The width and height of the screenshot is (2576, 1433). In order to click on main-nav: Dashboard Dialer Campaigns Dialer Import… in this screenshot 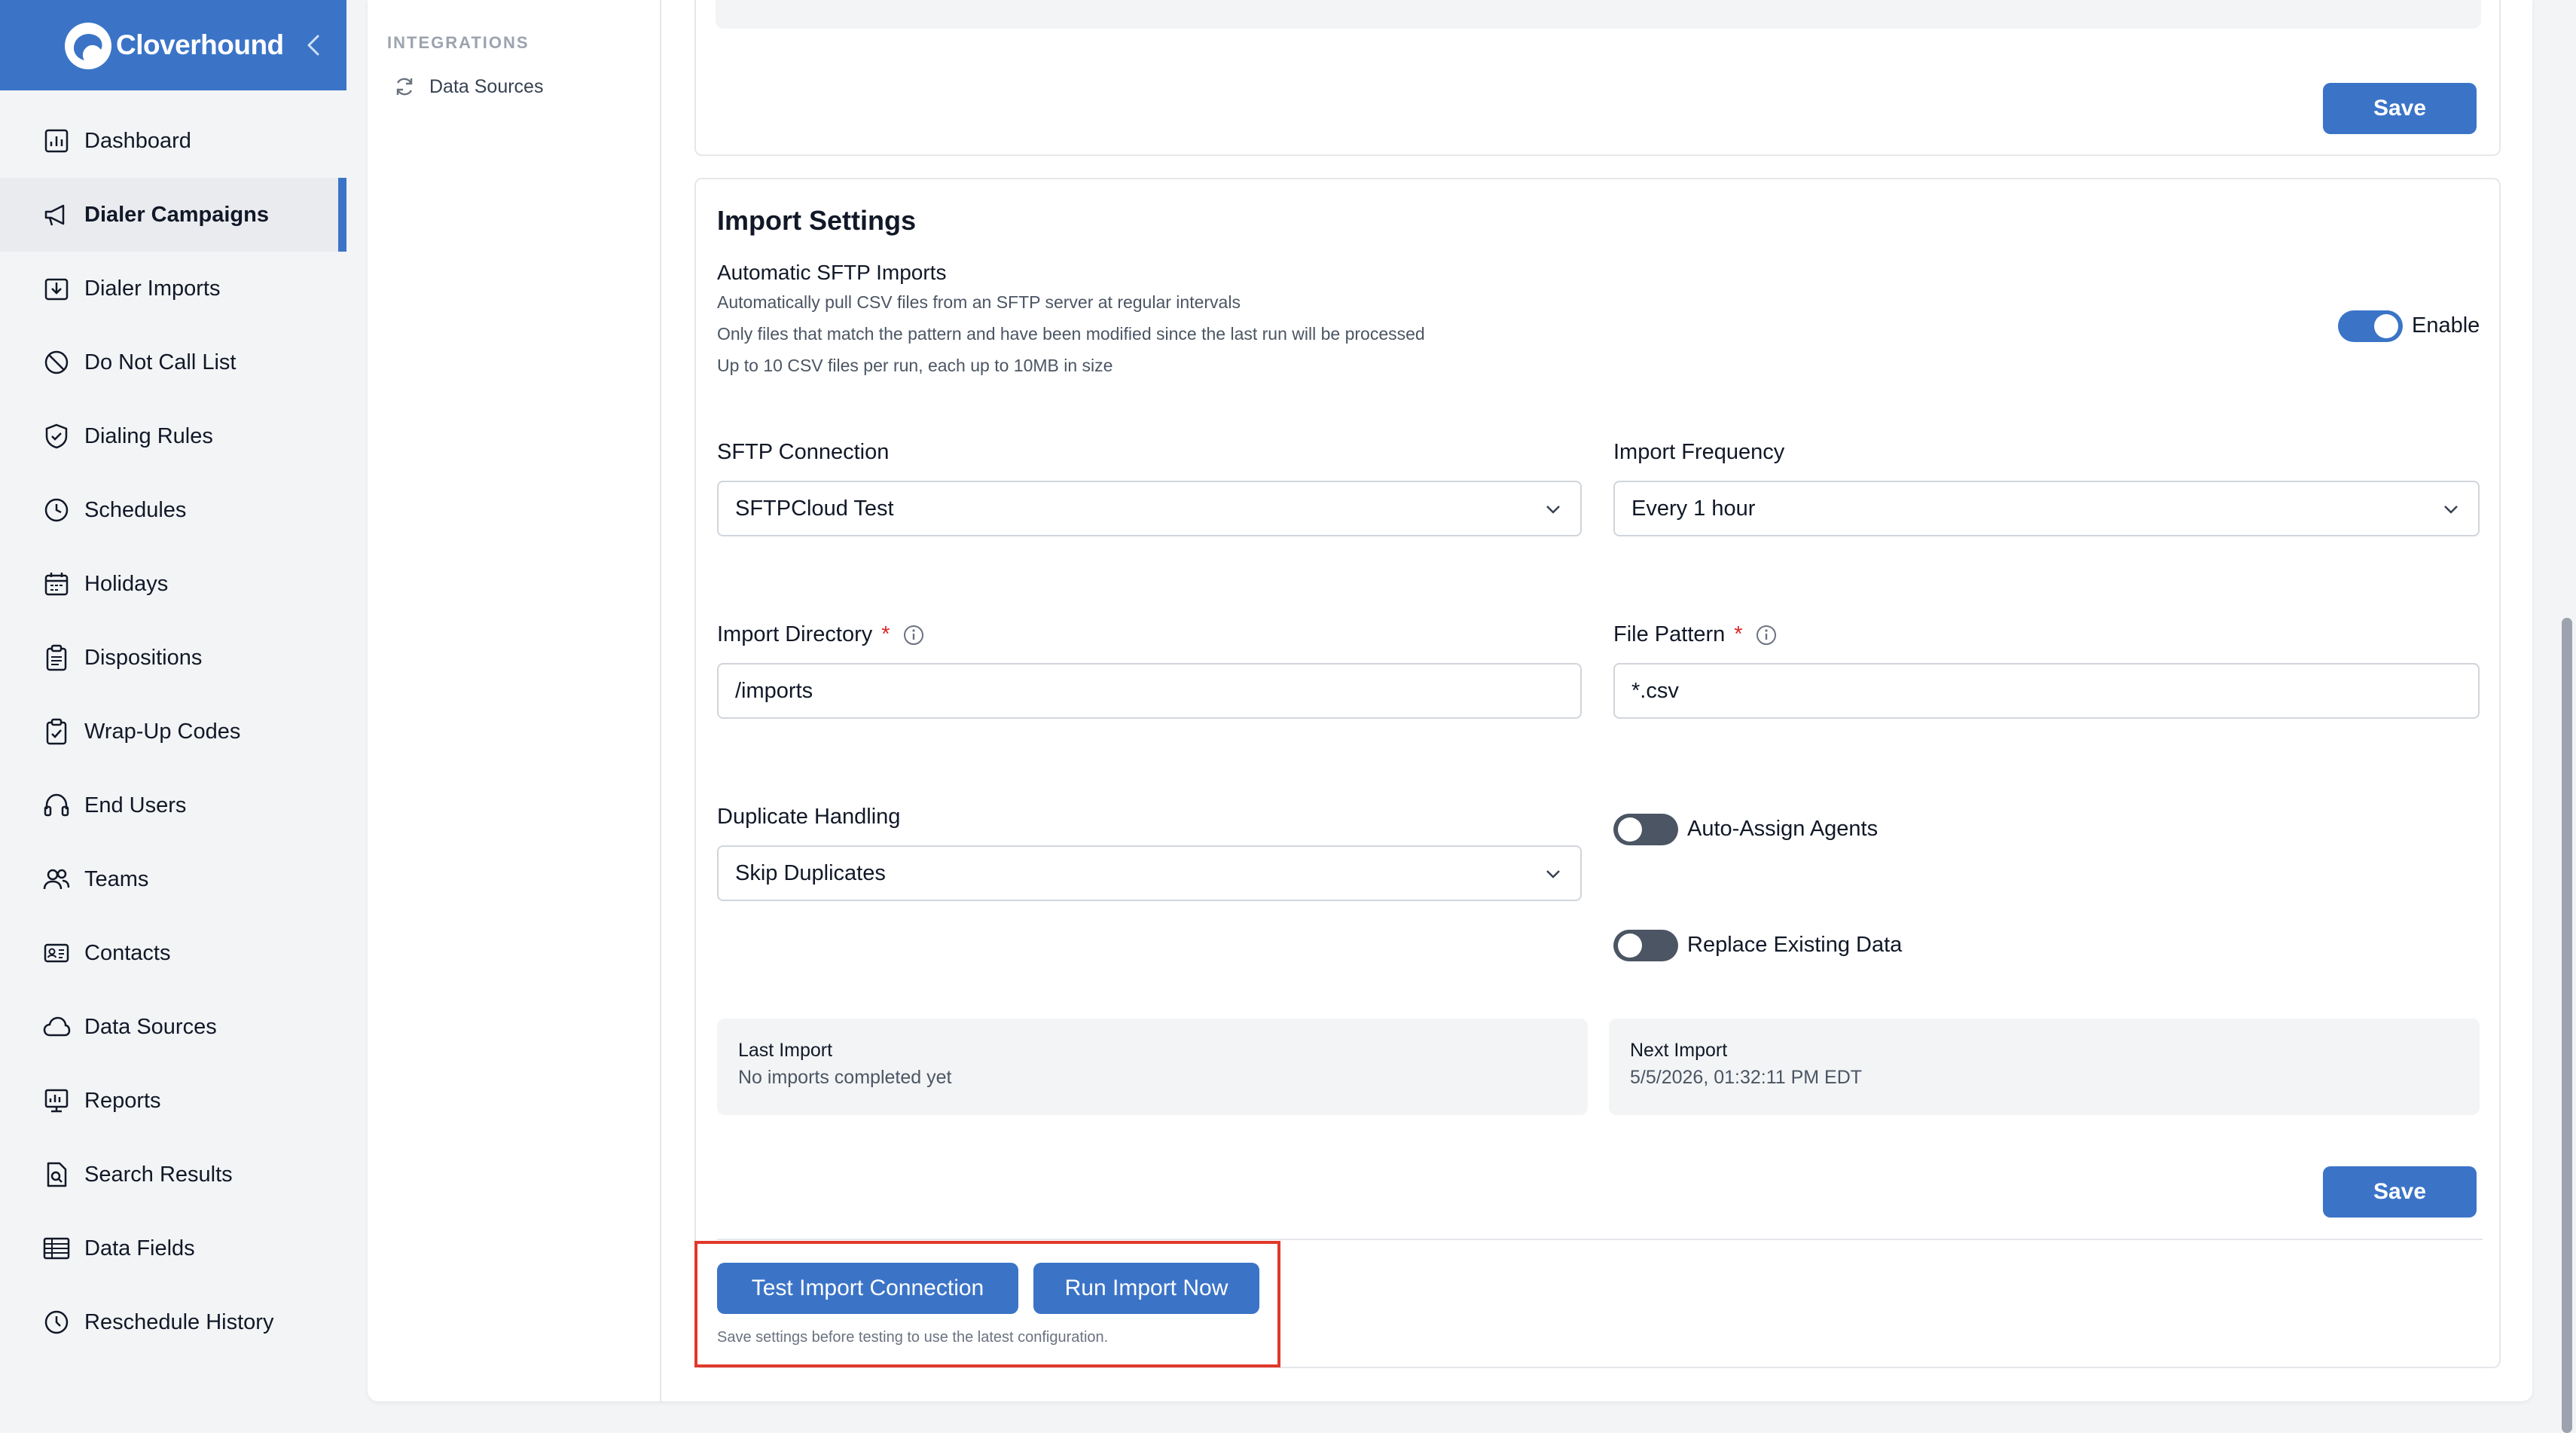, I will do `click(173, 724)`.